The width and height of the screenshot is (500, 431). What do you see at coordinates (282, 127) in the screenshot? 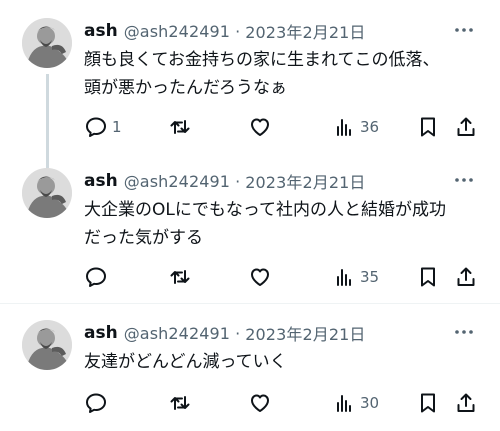
I see `action-bar: 1 36` at bounding box center [282, 127].